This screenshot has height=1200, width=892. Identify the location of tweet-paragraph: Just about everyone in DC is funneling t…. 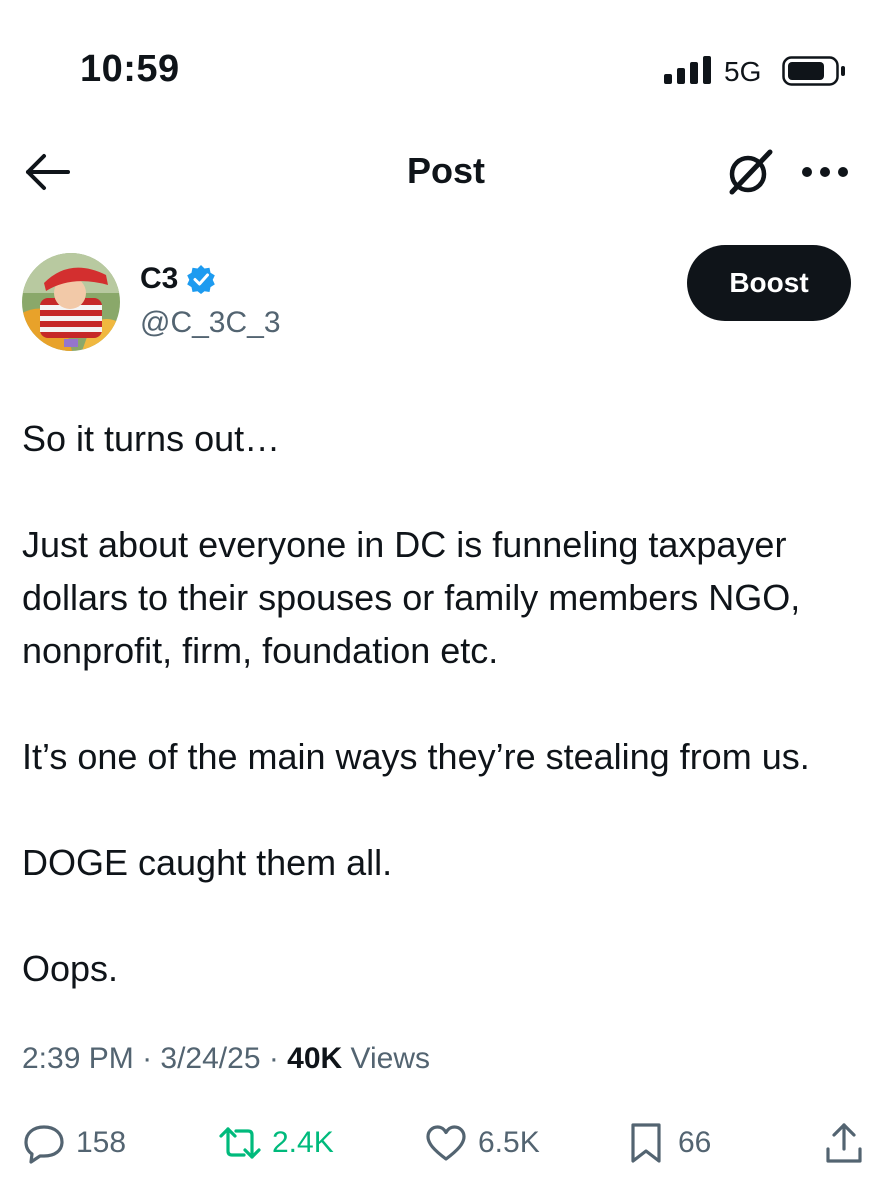
(411, 597).